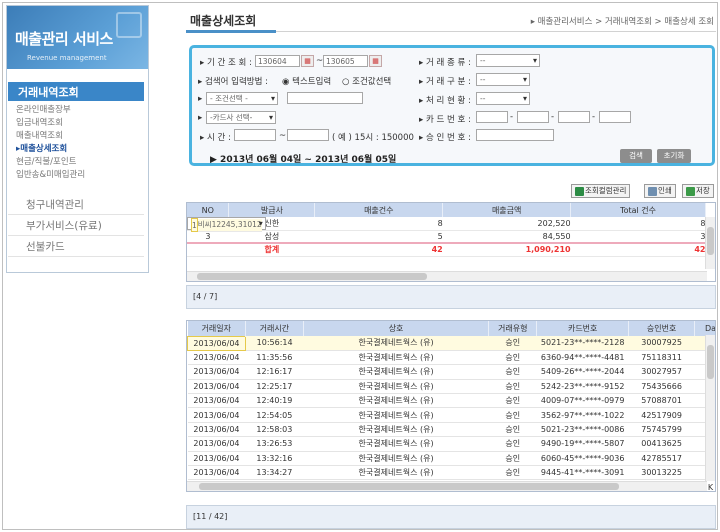 This screenshot has height=532, width=720. Describe the element at coordinates (277, 61) in the screenshot. I see `date-from-input: 130604` at that location.